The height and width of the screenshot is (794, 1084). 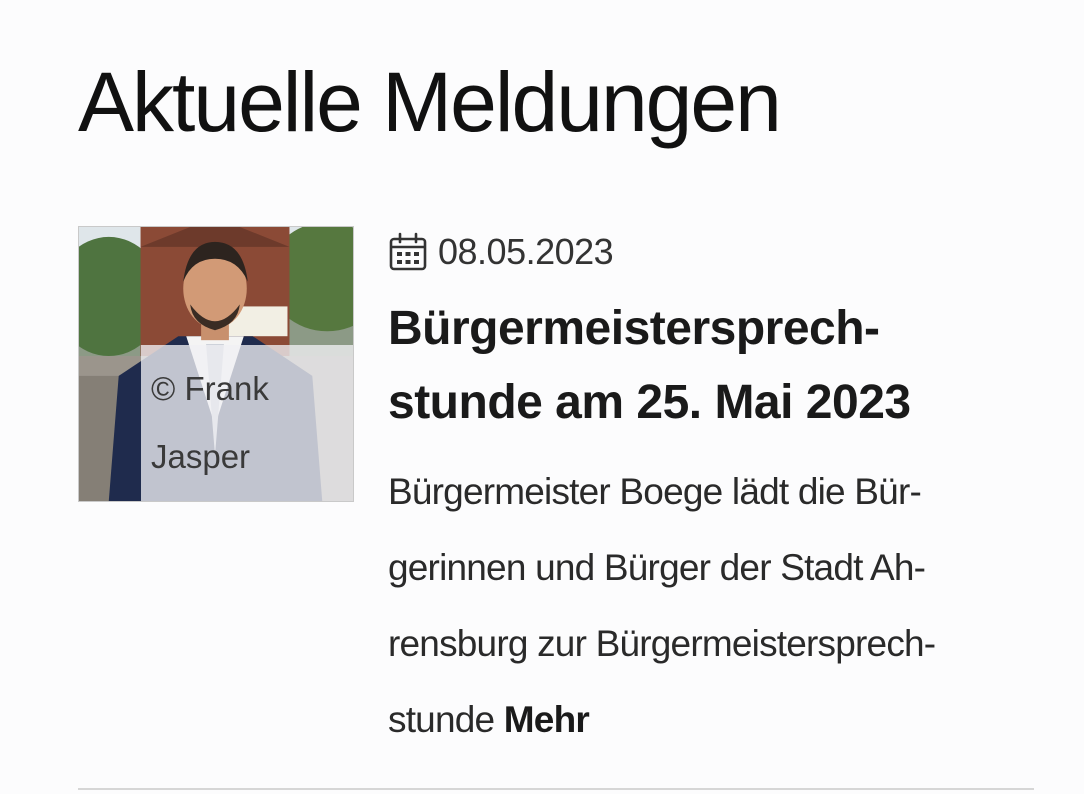 I want to click on news-headline-line: stunde am 25. Mai 2023, so click(x=713, y=403).